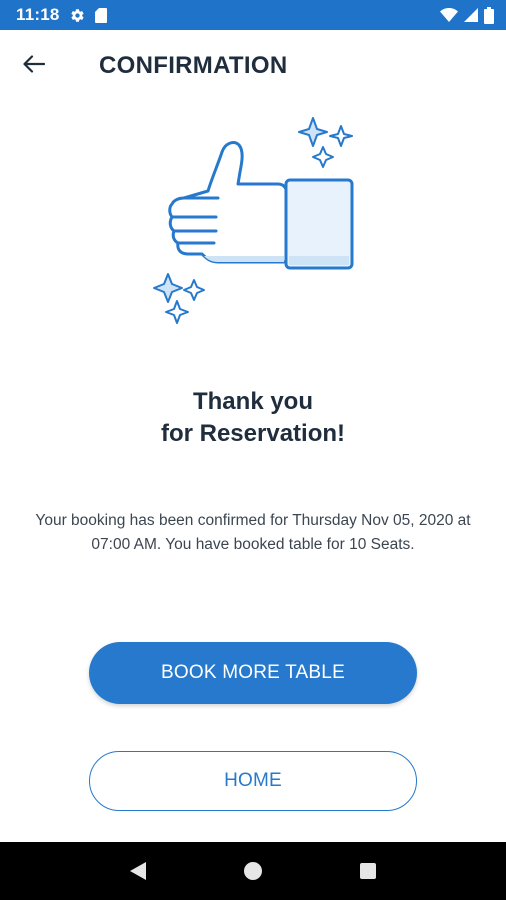  What do you see at coordinates (61, 15) in the screenshot?
I see `status-left: 11:18` at bounding box center [61, 15].